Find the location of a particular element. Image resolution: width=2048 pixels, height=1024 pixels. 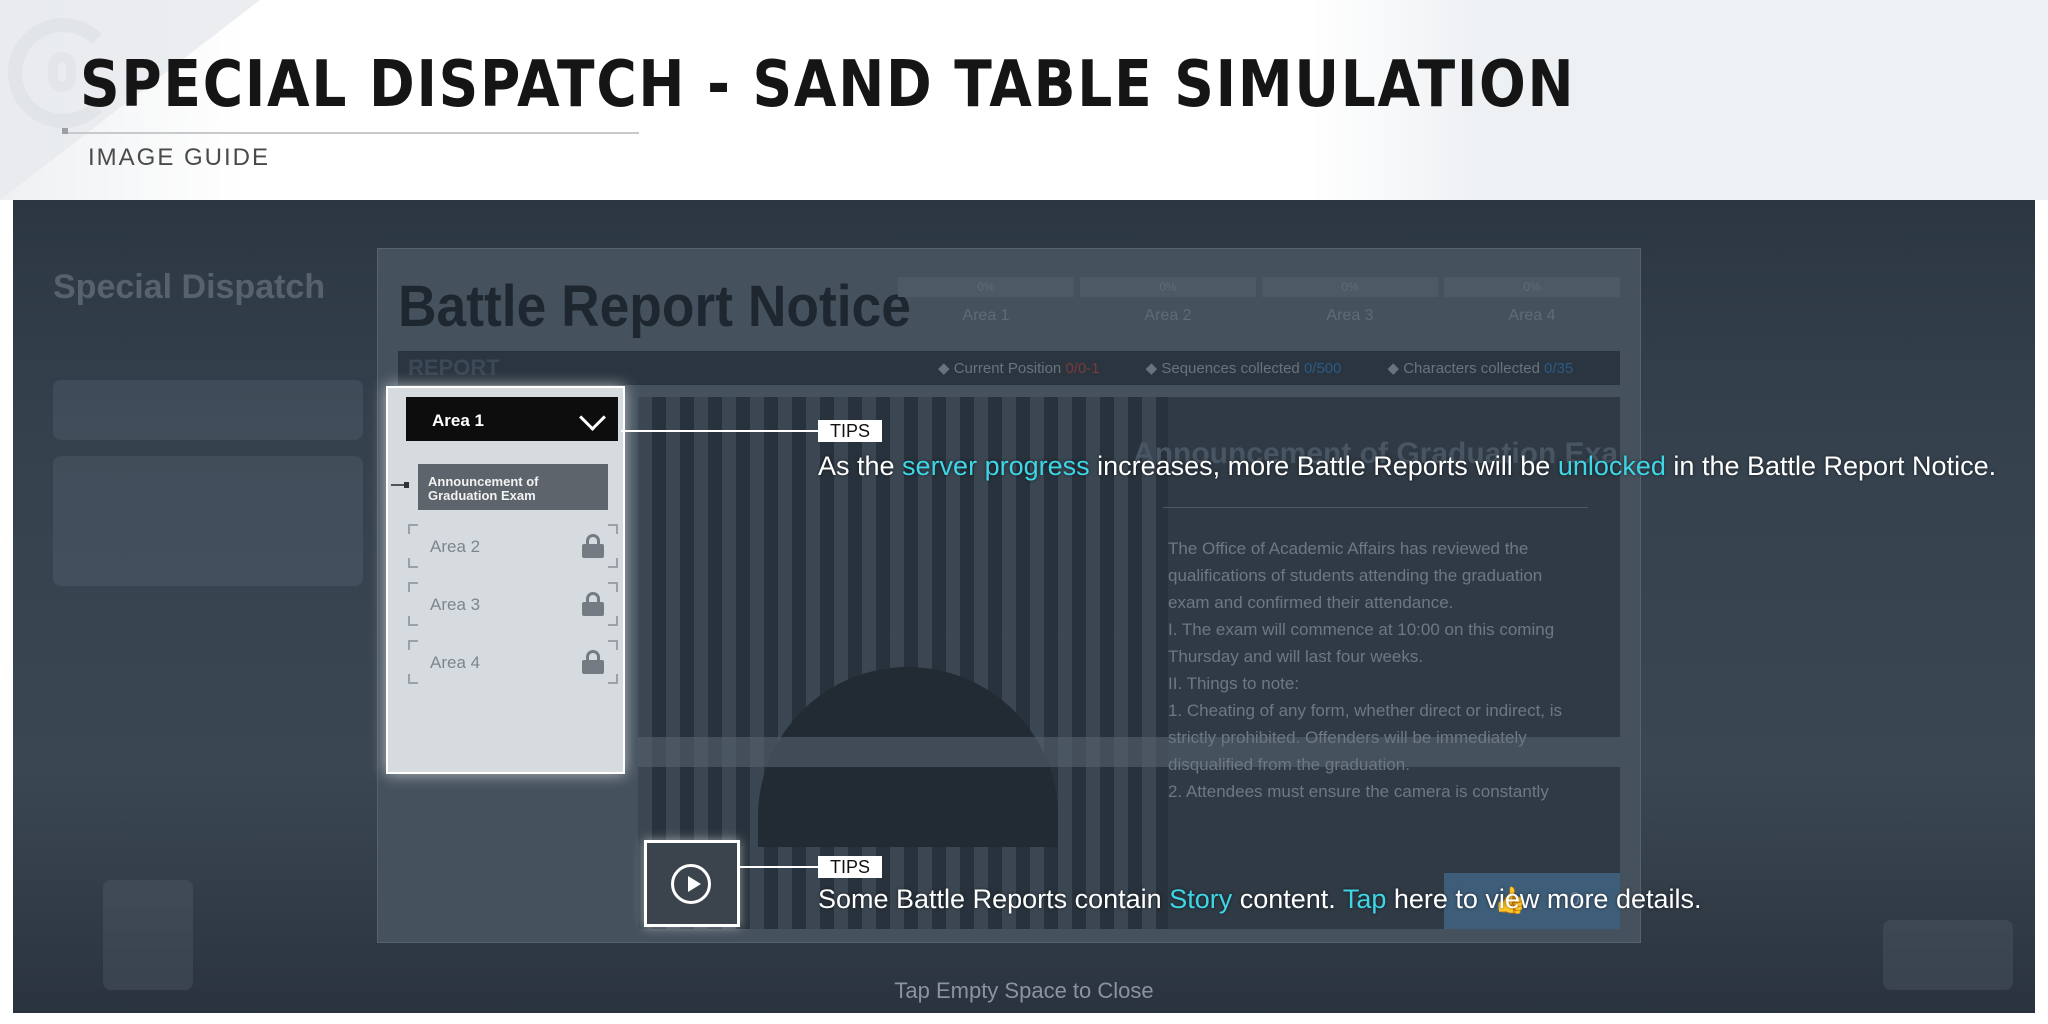

sequences-label: Sequences collected is located at coordinates (1230, 368).